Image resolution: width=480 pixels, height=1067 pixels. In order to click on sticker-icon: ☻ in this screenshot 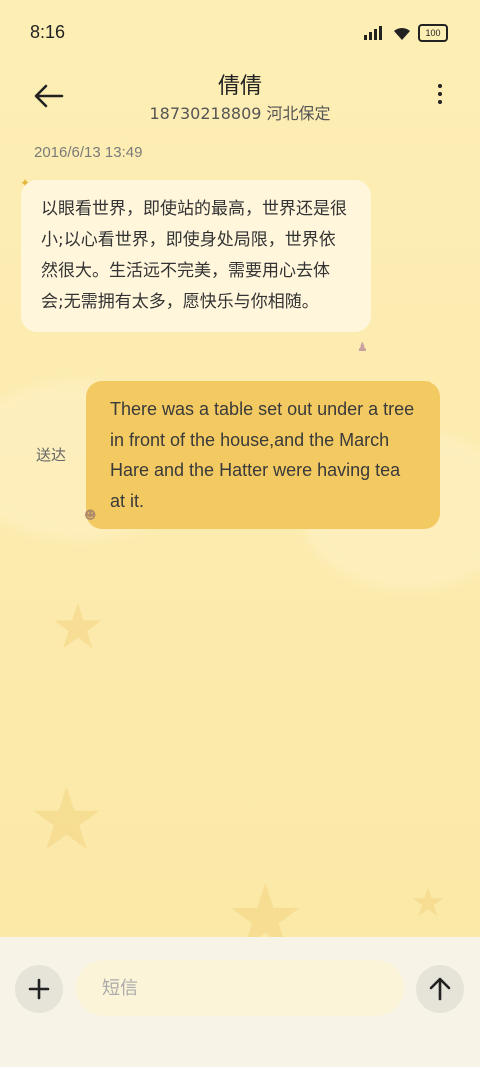, I will do `click(90, 515)`.